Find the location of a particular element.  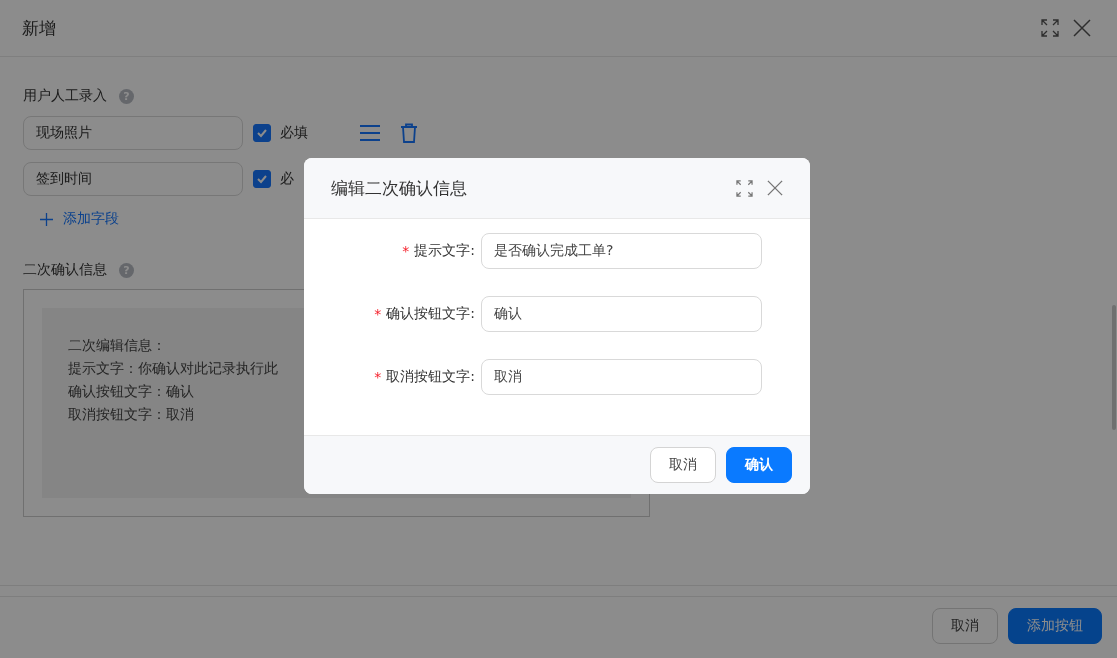

preview-text: 取消按钮文字：取消 is located at coordinates (131, 414).